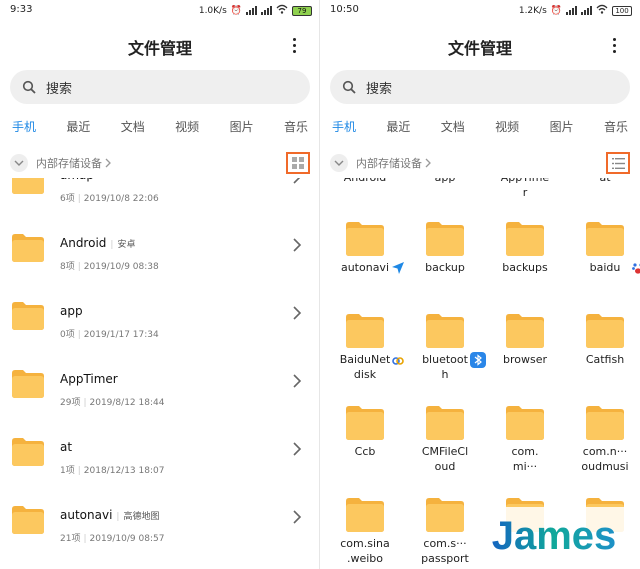  Describe the element at coordinates (112, 539) in the screenshot. I see `file-meta: 21项 | 2019/10/9 08:57` at that location.